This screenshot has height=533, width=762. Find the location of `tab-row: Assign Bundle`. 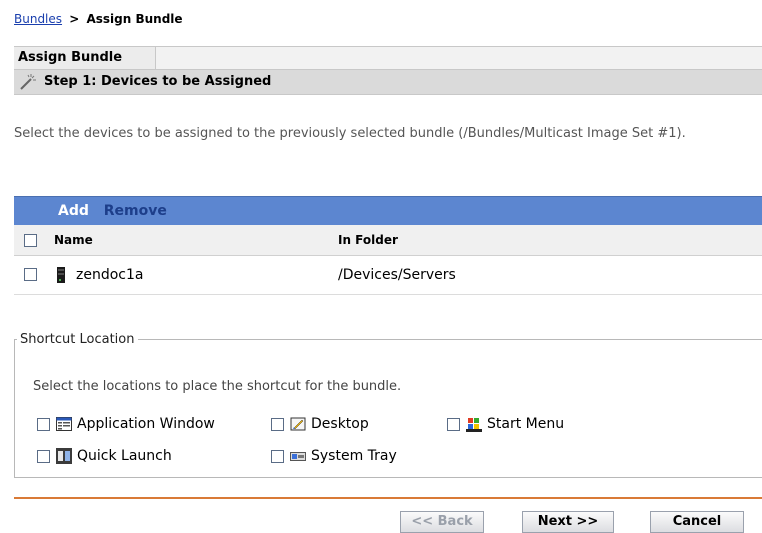

tab-row: Assign Bundle is located at coordinates (388, 58).